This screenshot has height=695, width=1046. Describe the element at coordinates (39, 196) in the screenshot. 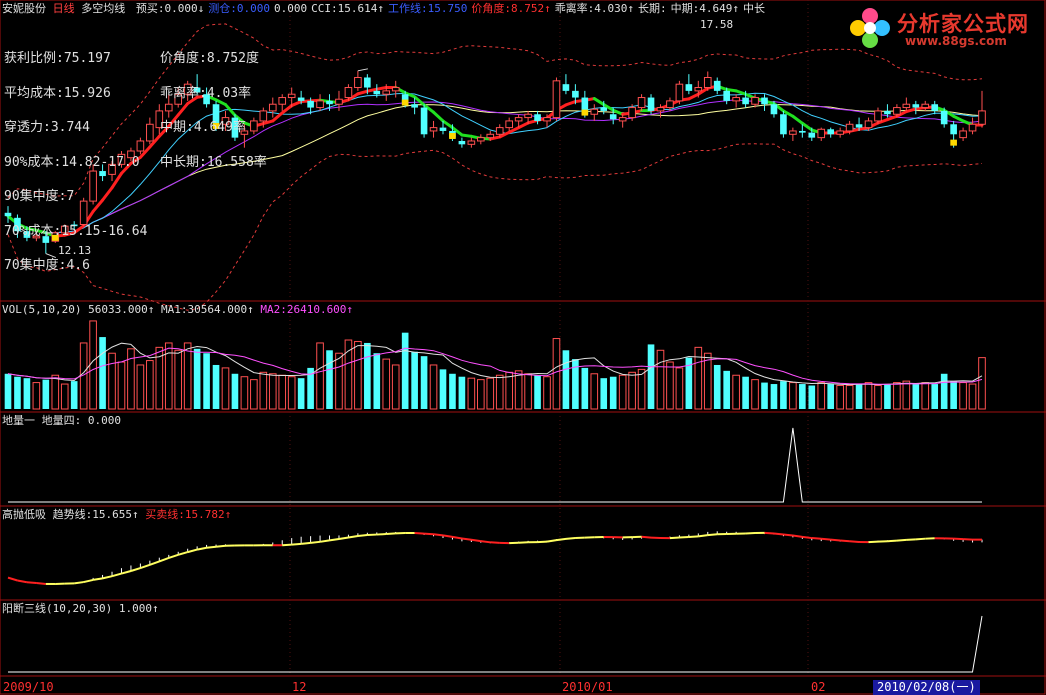

I see `stat-line: 90集中度:7` at that location.